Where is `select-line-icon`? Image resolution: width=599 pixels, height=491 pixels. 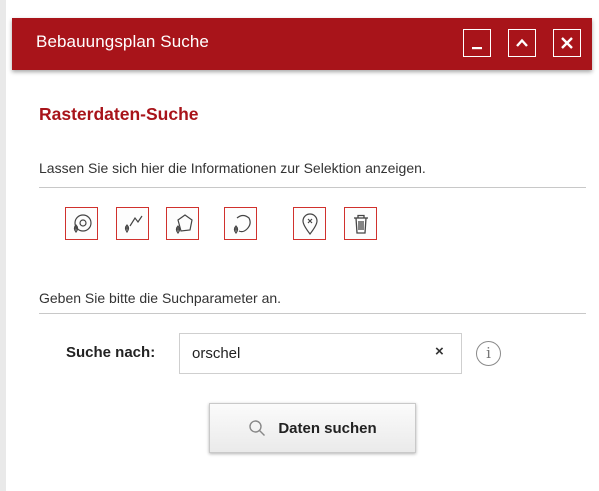
select-line-icon is located at coordinates (133, 224).